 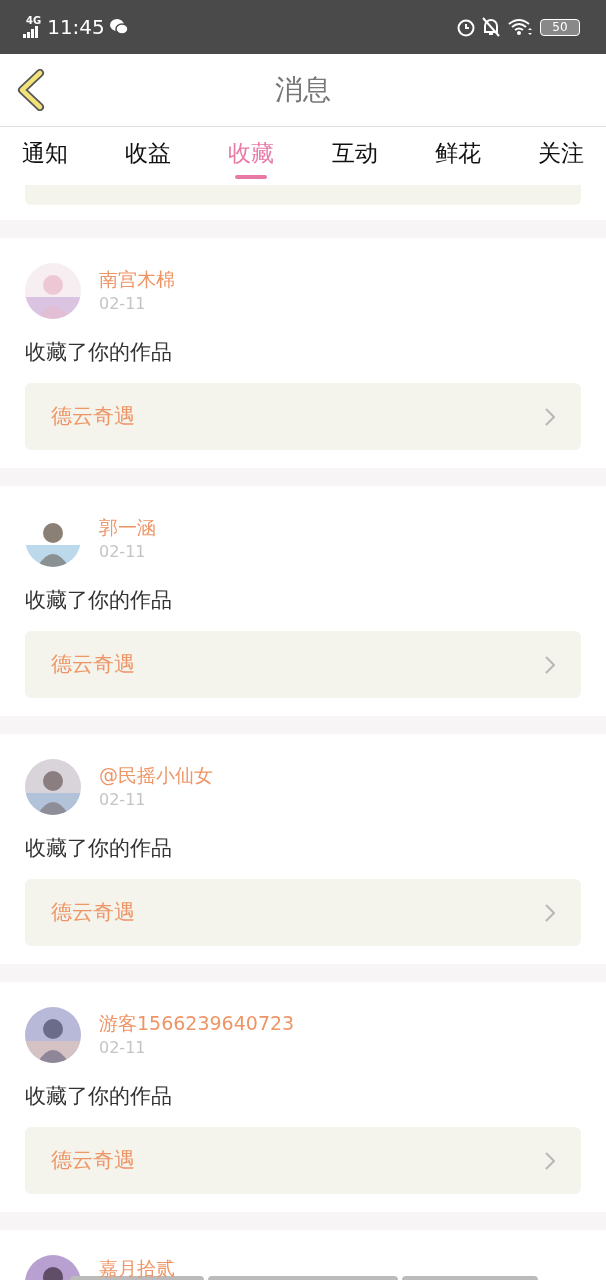 What do you see at coordinates (251, 177) in the screenshot?
I see `tab-indicator` at bounding box center [251, 177].